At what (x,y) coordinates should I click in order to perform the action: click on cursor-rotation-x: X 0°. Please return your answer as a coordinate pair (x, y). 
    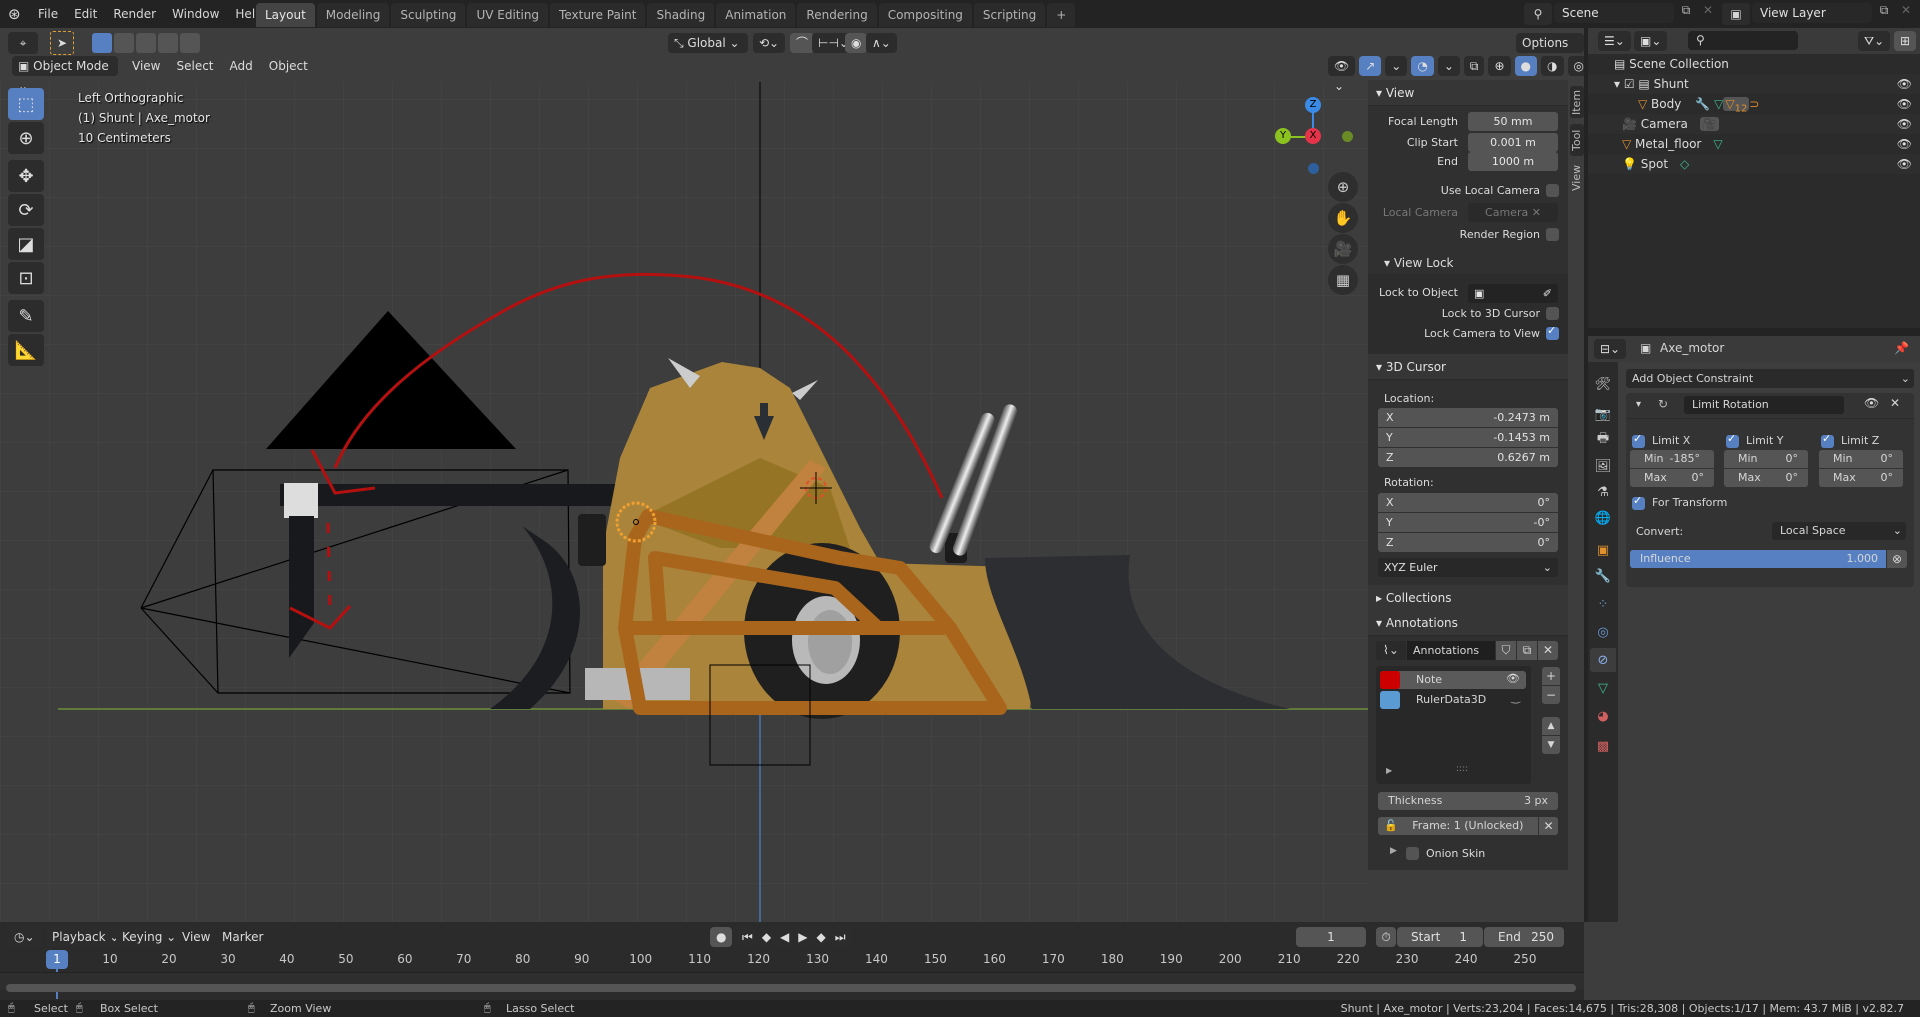
    Looking at the image, I should click on (1468, 502).